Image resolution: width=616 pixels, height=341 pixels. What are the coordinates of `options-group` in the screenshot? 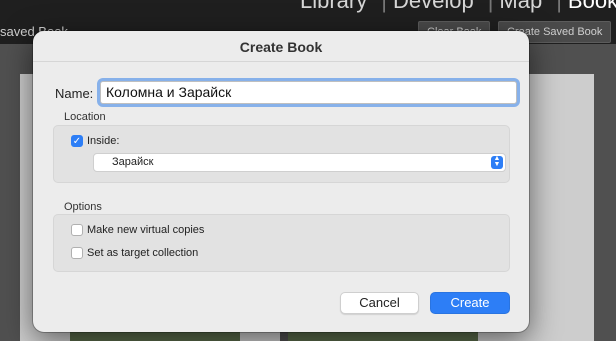 It's located at (281, 243).